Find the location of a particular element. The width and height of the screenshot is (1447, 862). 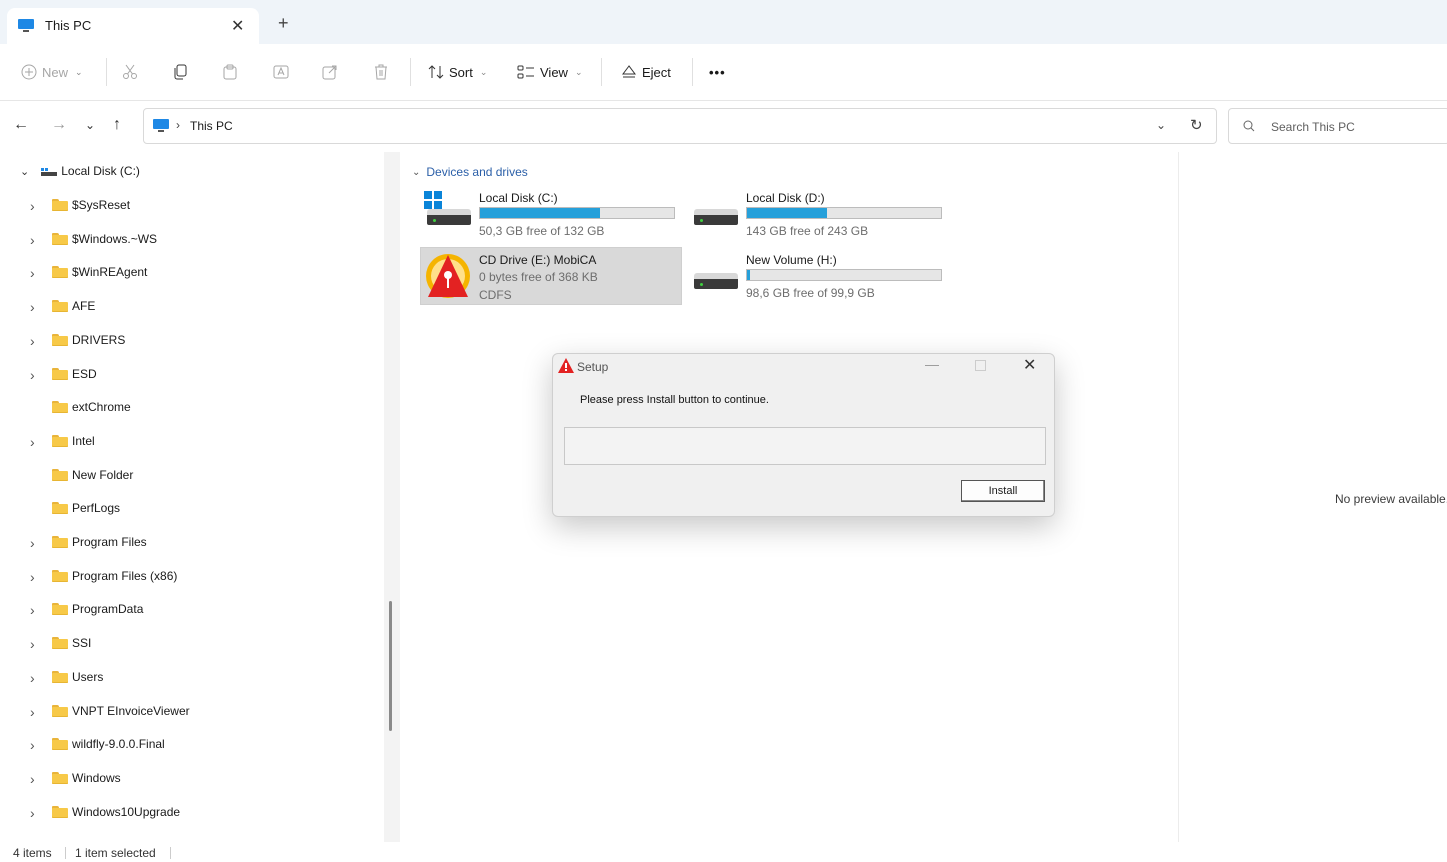

sidebar-item-afe: › AFE is located at coordinates (190, 306).